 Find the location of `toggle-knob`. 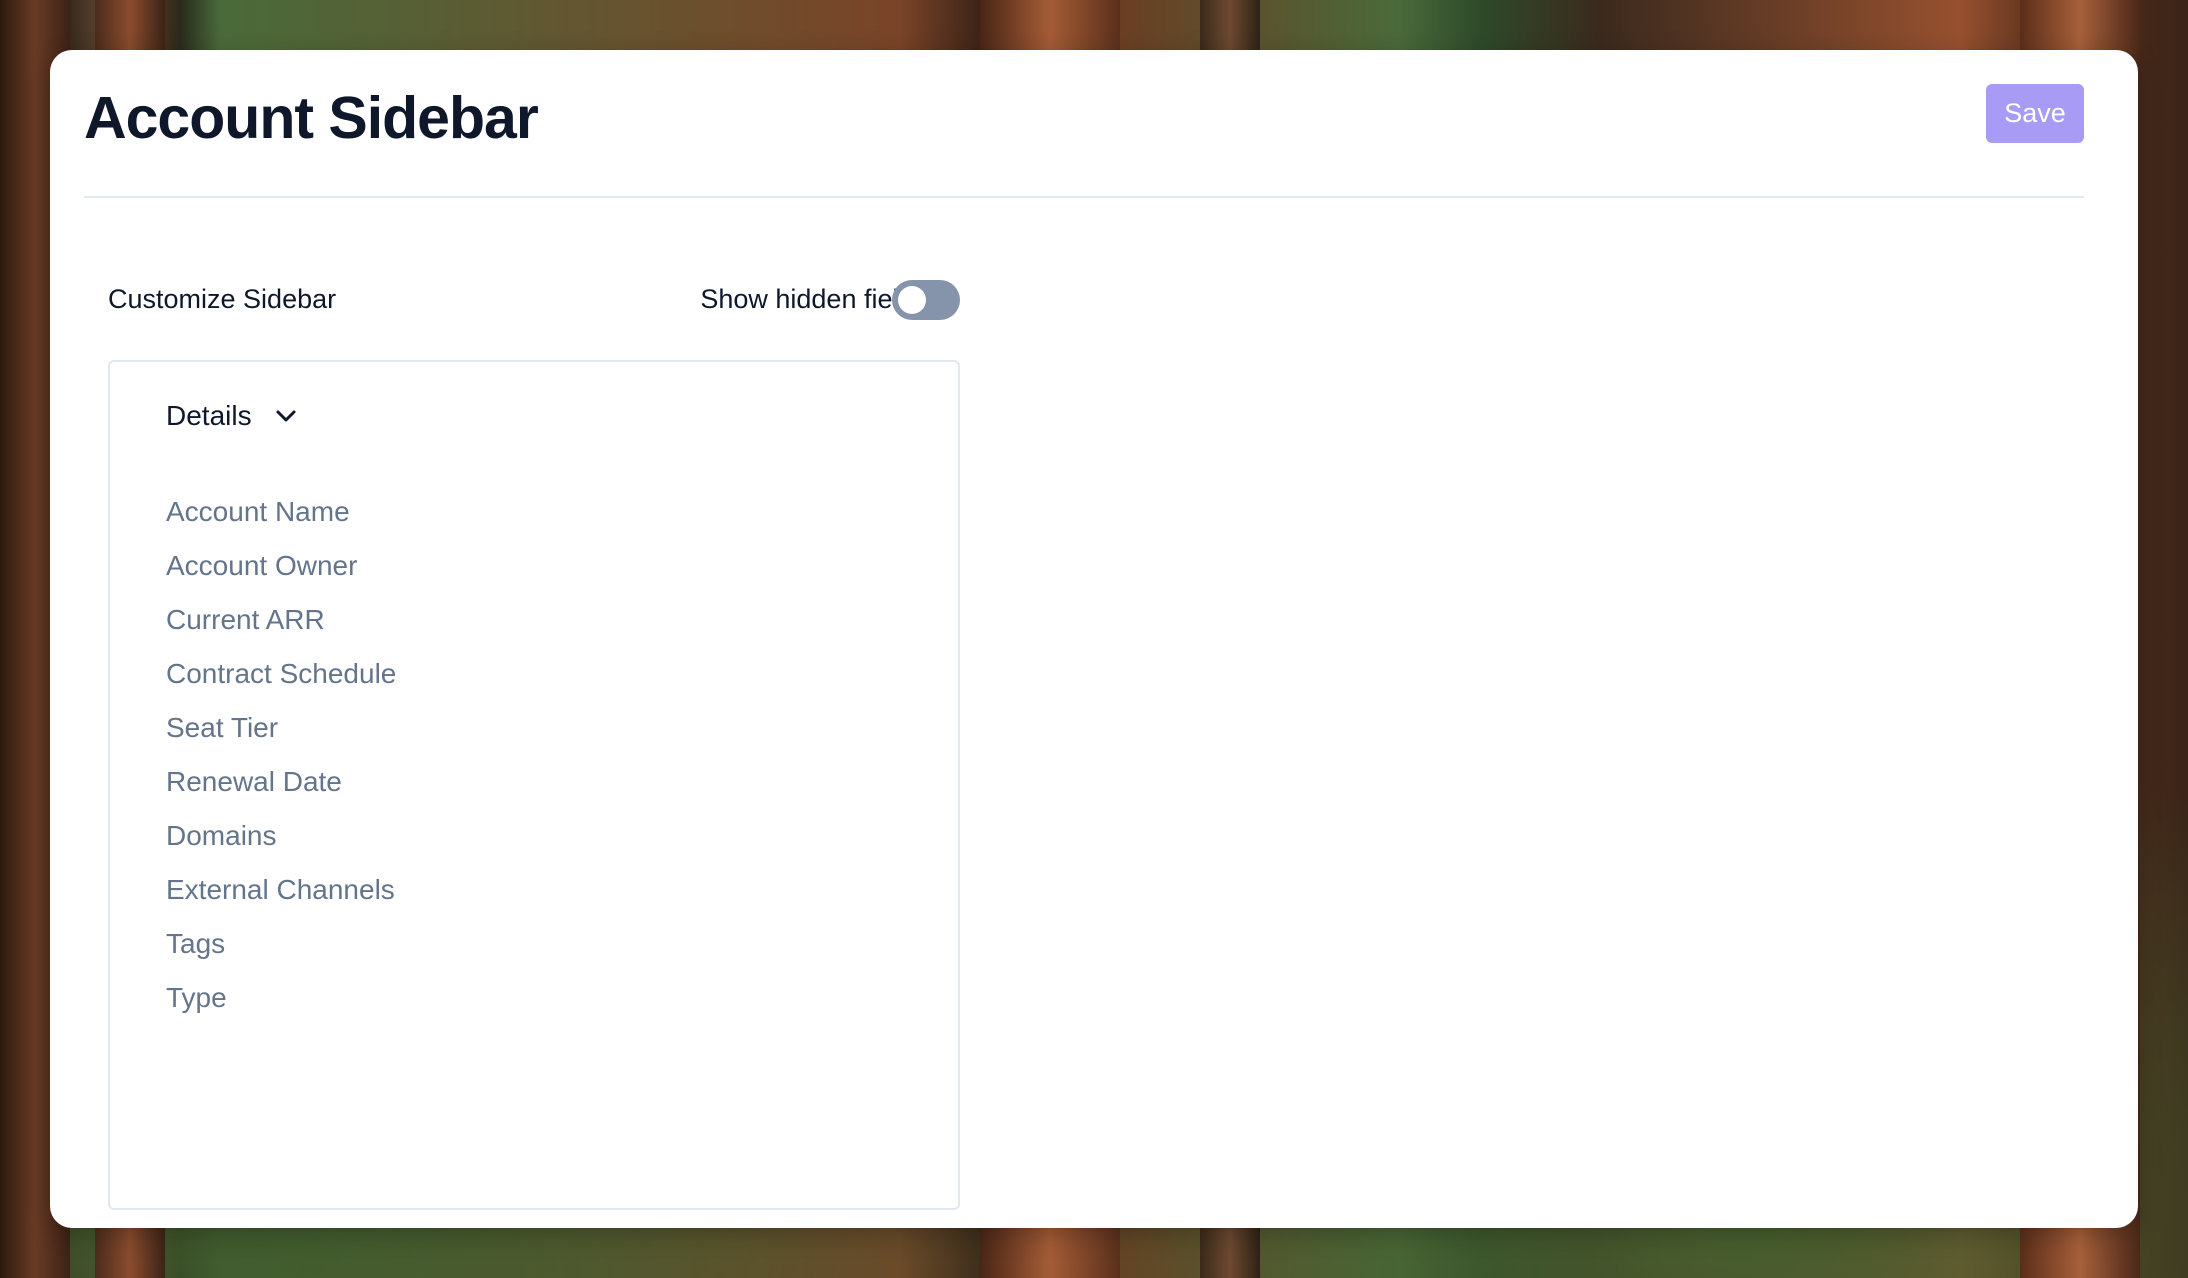

toggle-knob is located at coordinates (912, 300).